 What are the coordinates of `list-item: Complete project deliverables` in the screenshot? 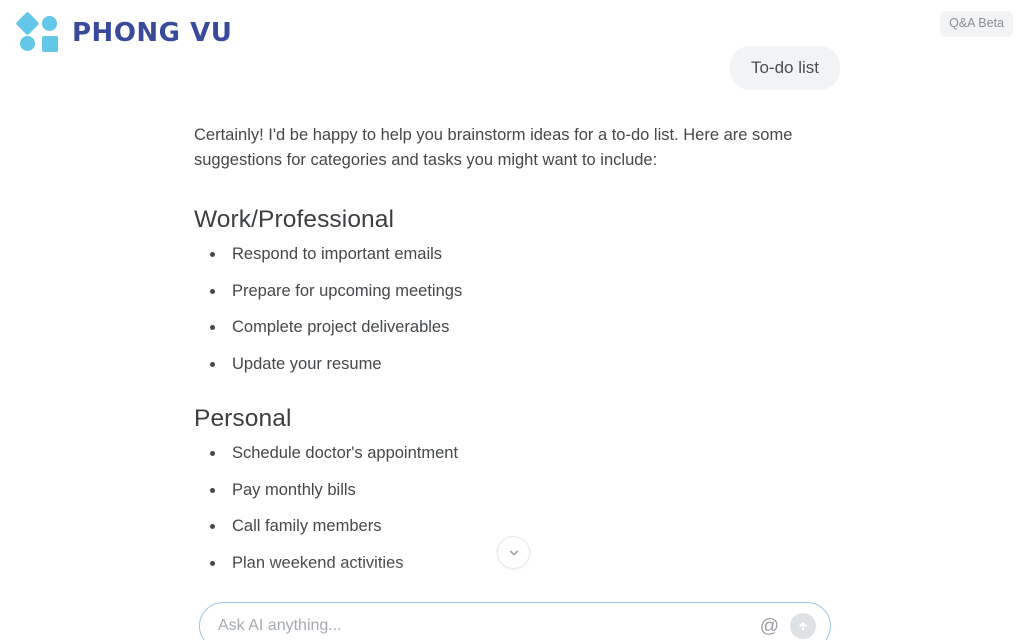 It's located at (509, 327).